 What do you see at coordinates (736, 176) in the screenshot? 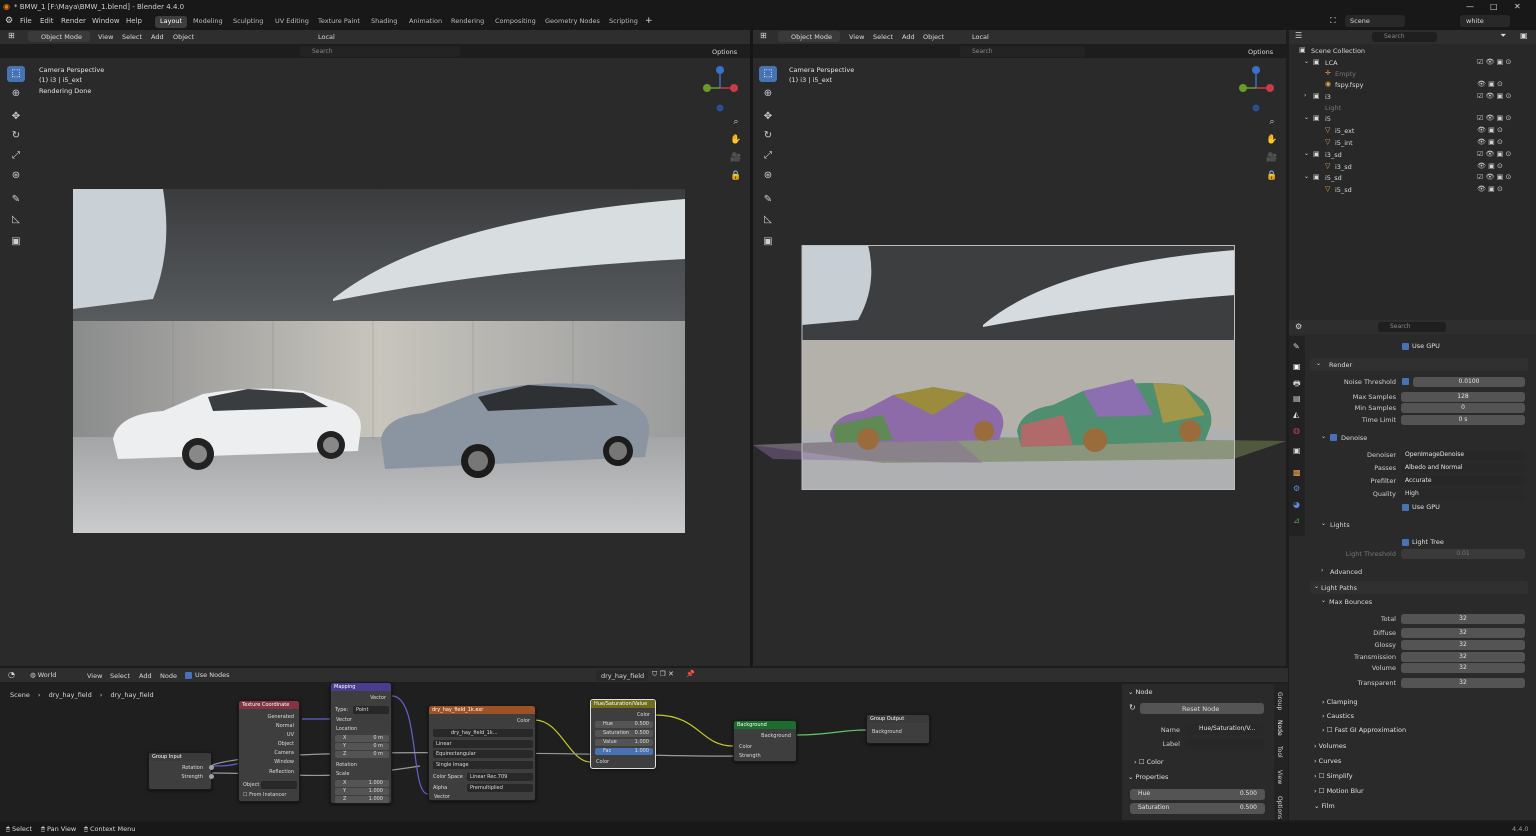
I see `left-lock-icon: 🔒` at bounding box center [736, 176].